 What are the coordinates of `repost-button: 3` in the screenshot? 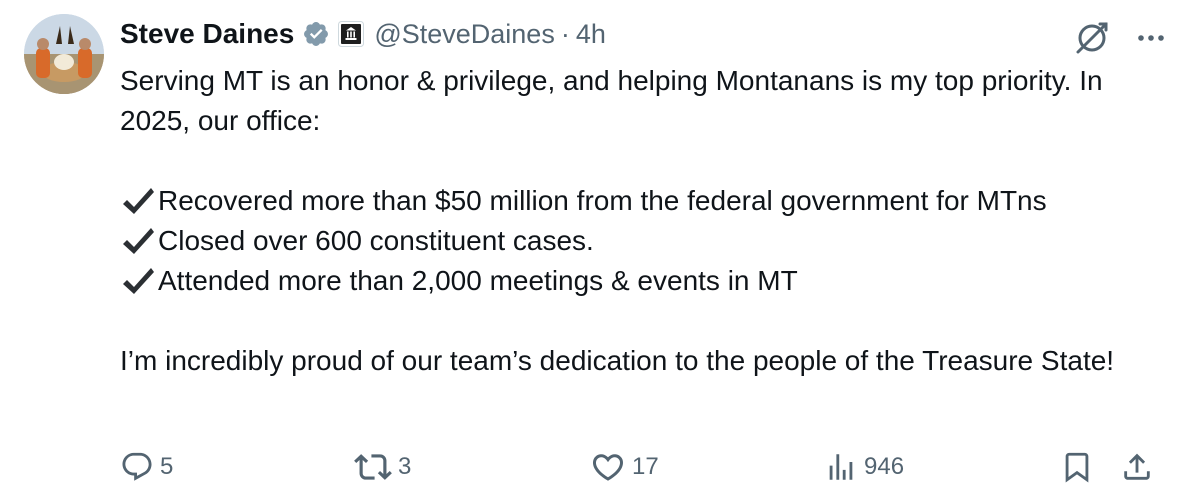 It's located at (382, 467).